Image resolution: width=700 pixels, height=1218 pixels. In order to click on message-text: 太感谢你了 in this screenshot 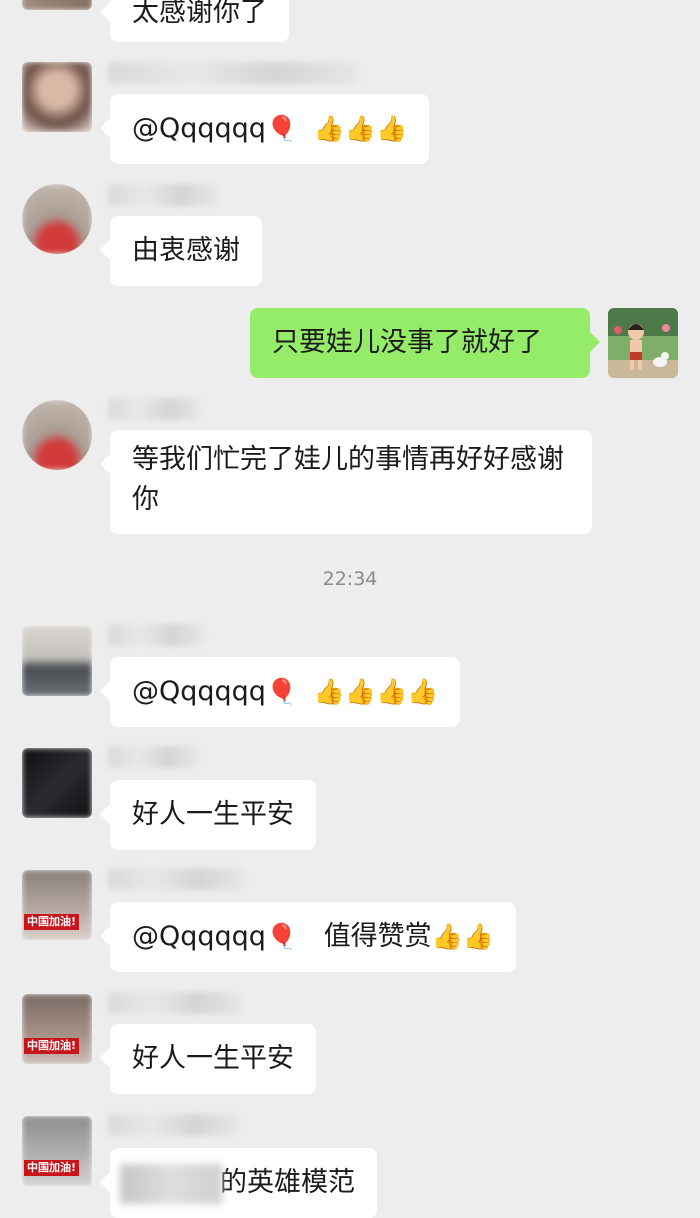, I will do `click(199, 14)`.